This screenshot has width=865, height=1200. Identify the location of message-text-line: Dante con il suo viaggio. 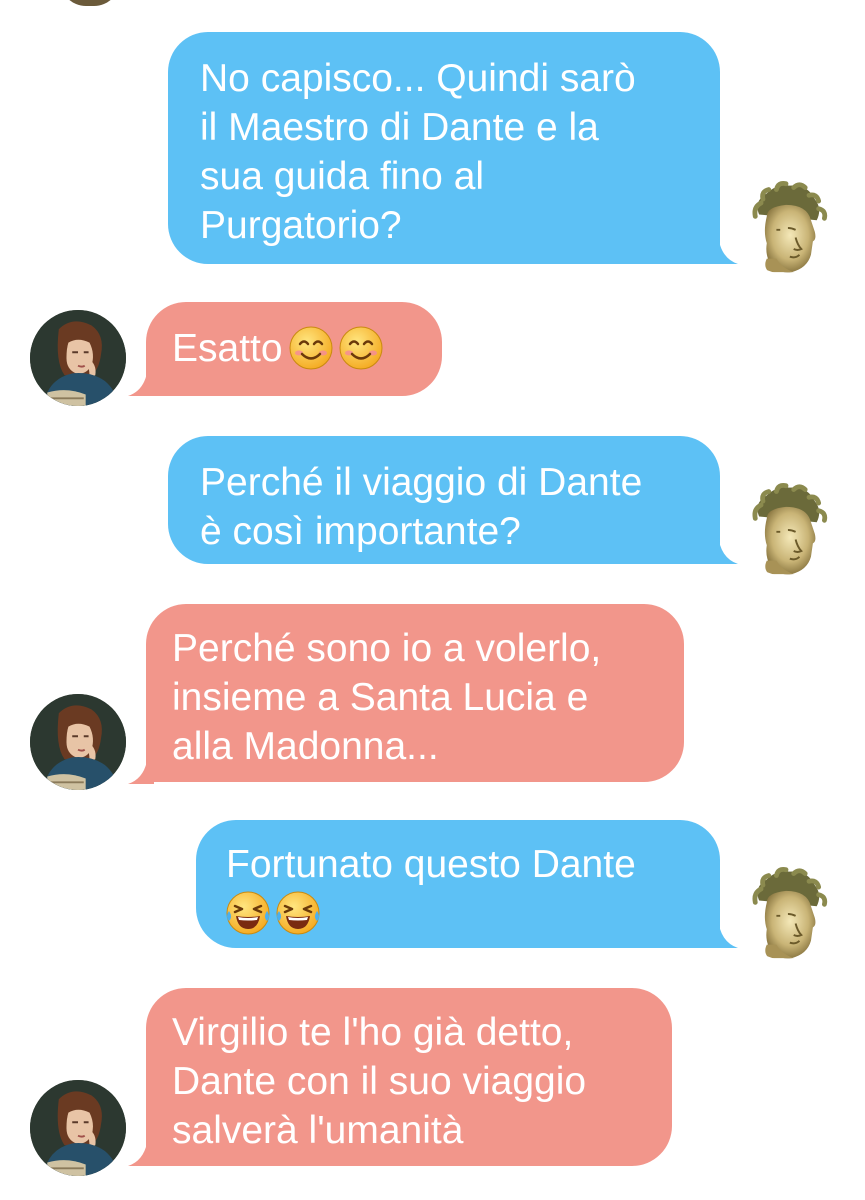
(379, 1081).